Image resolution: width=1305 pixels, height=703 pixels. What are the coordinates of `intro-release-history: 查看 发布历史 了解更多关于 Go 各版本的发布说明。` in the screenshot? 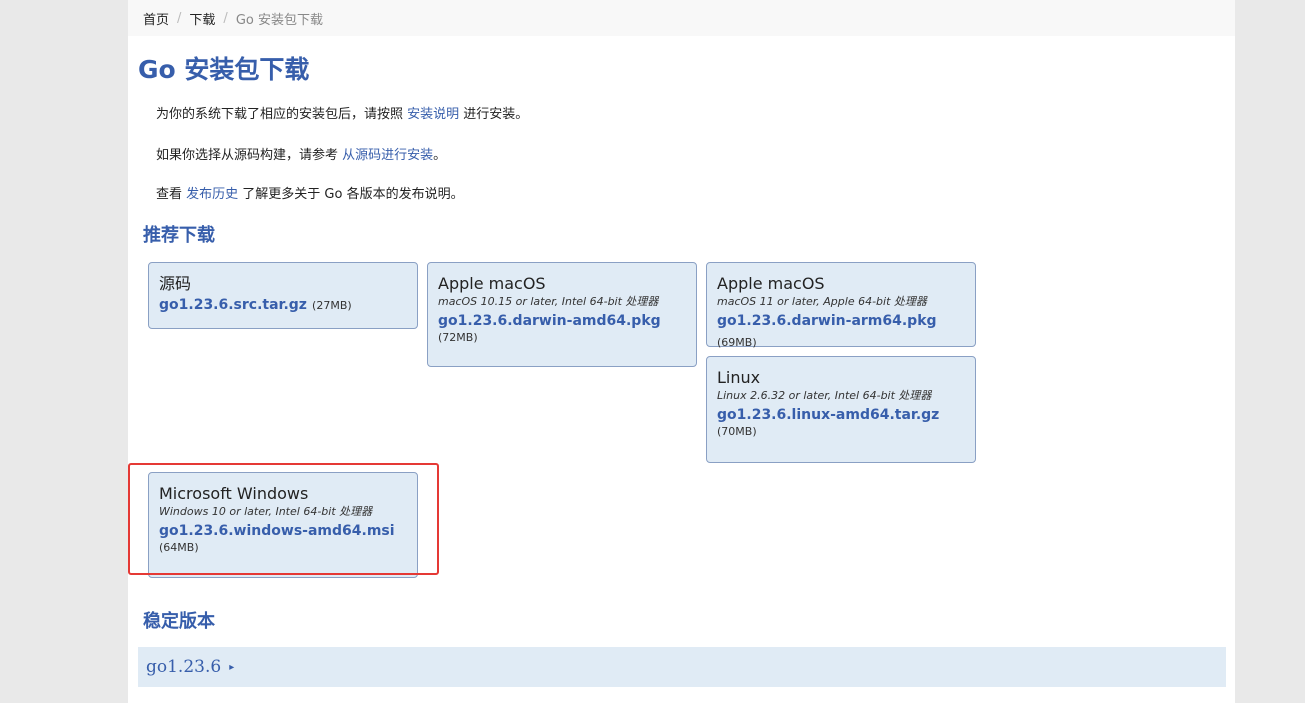 It's located at (310, 192).